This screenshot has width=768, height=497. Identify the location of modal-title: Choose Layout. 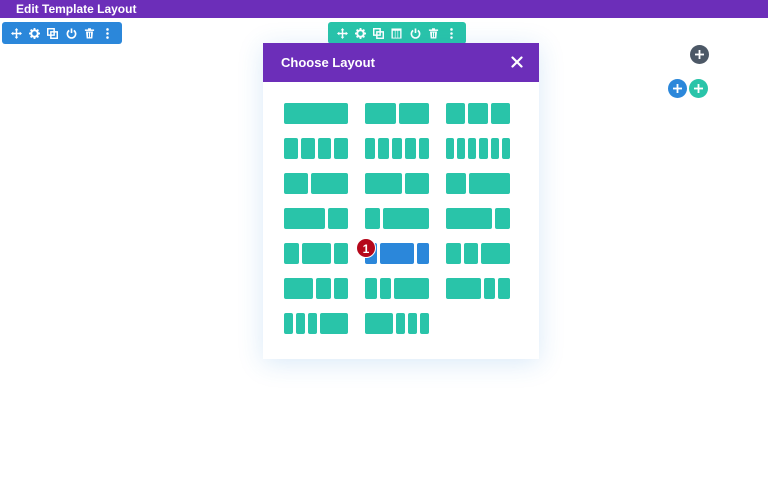
(328, 62).